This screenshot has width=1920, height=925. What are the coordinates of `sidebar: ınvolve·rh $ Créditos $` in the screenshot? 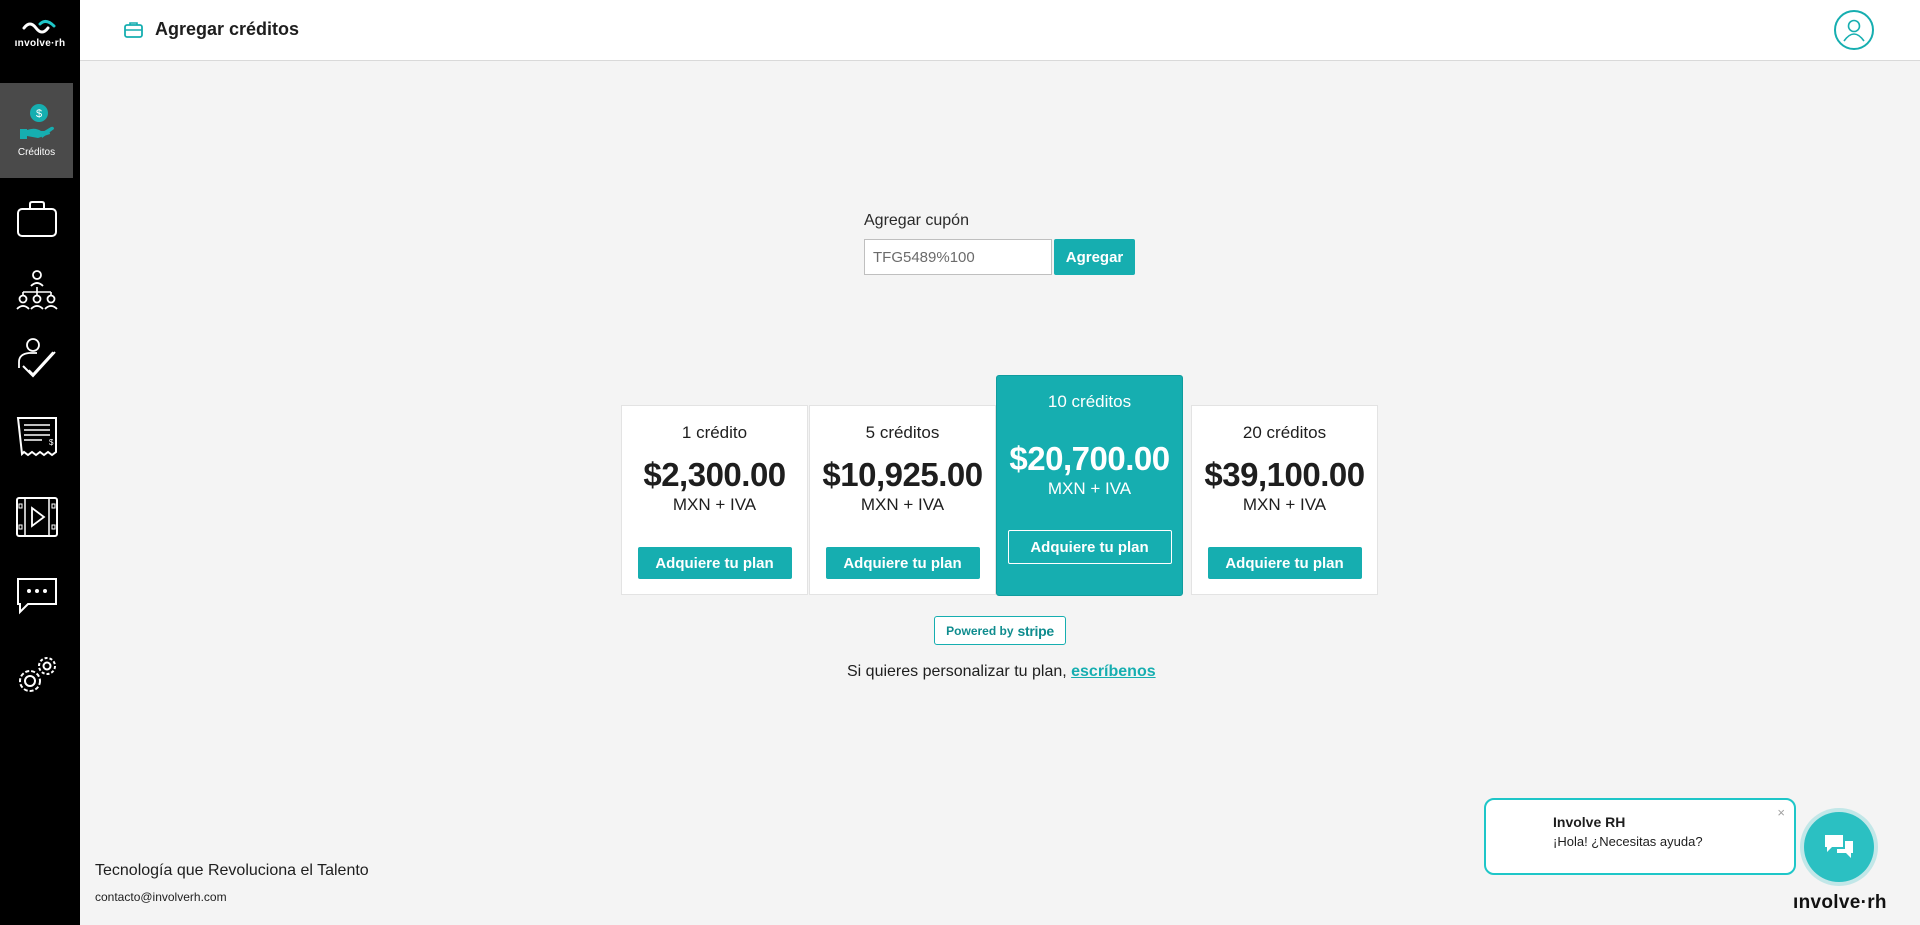 It's located at (40, 462).